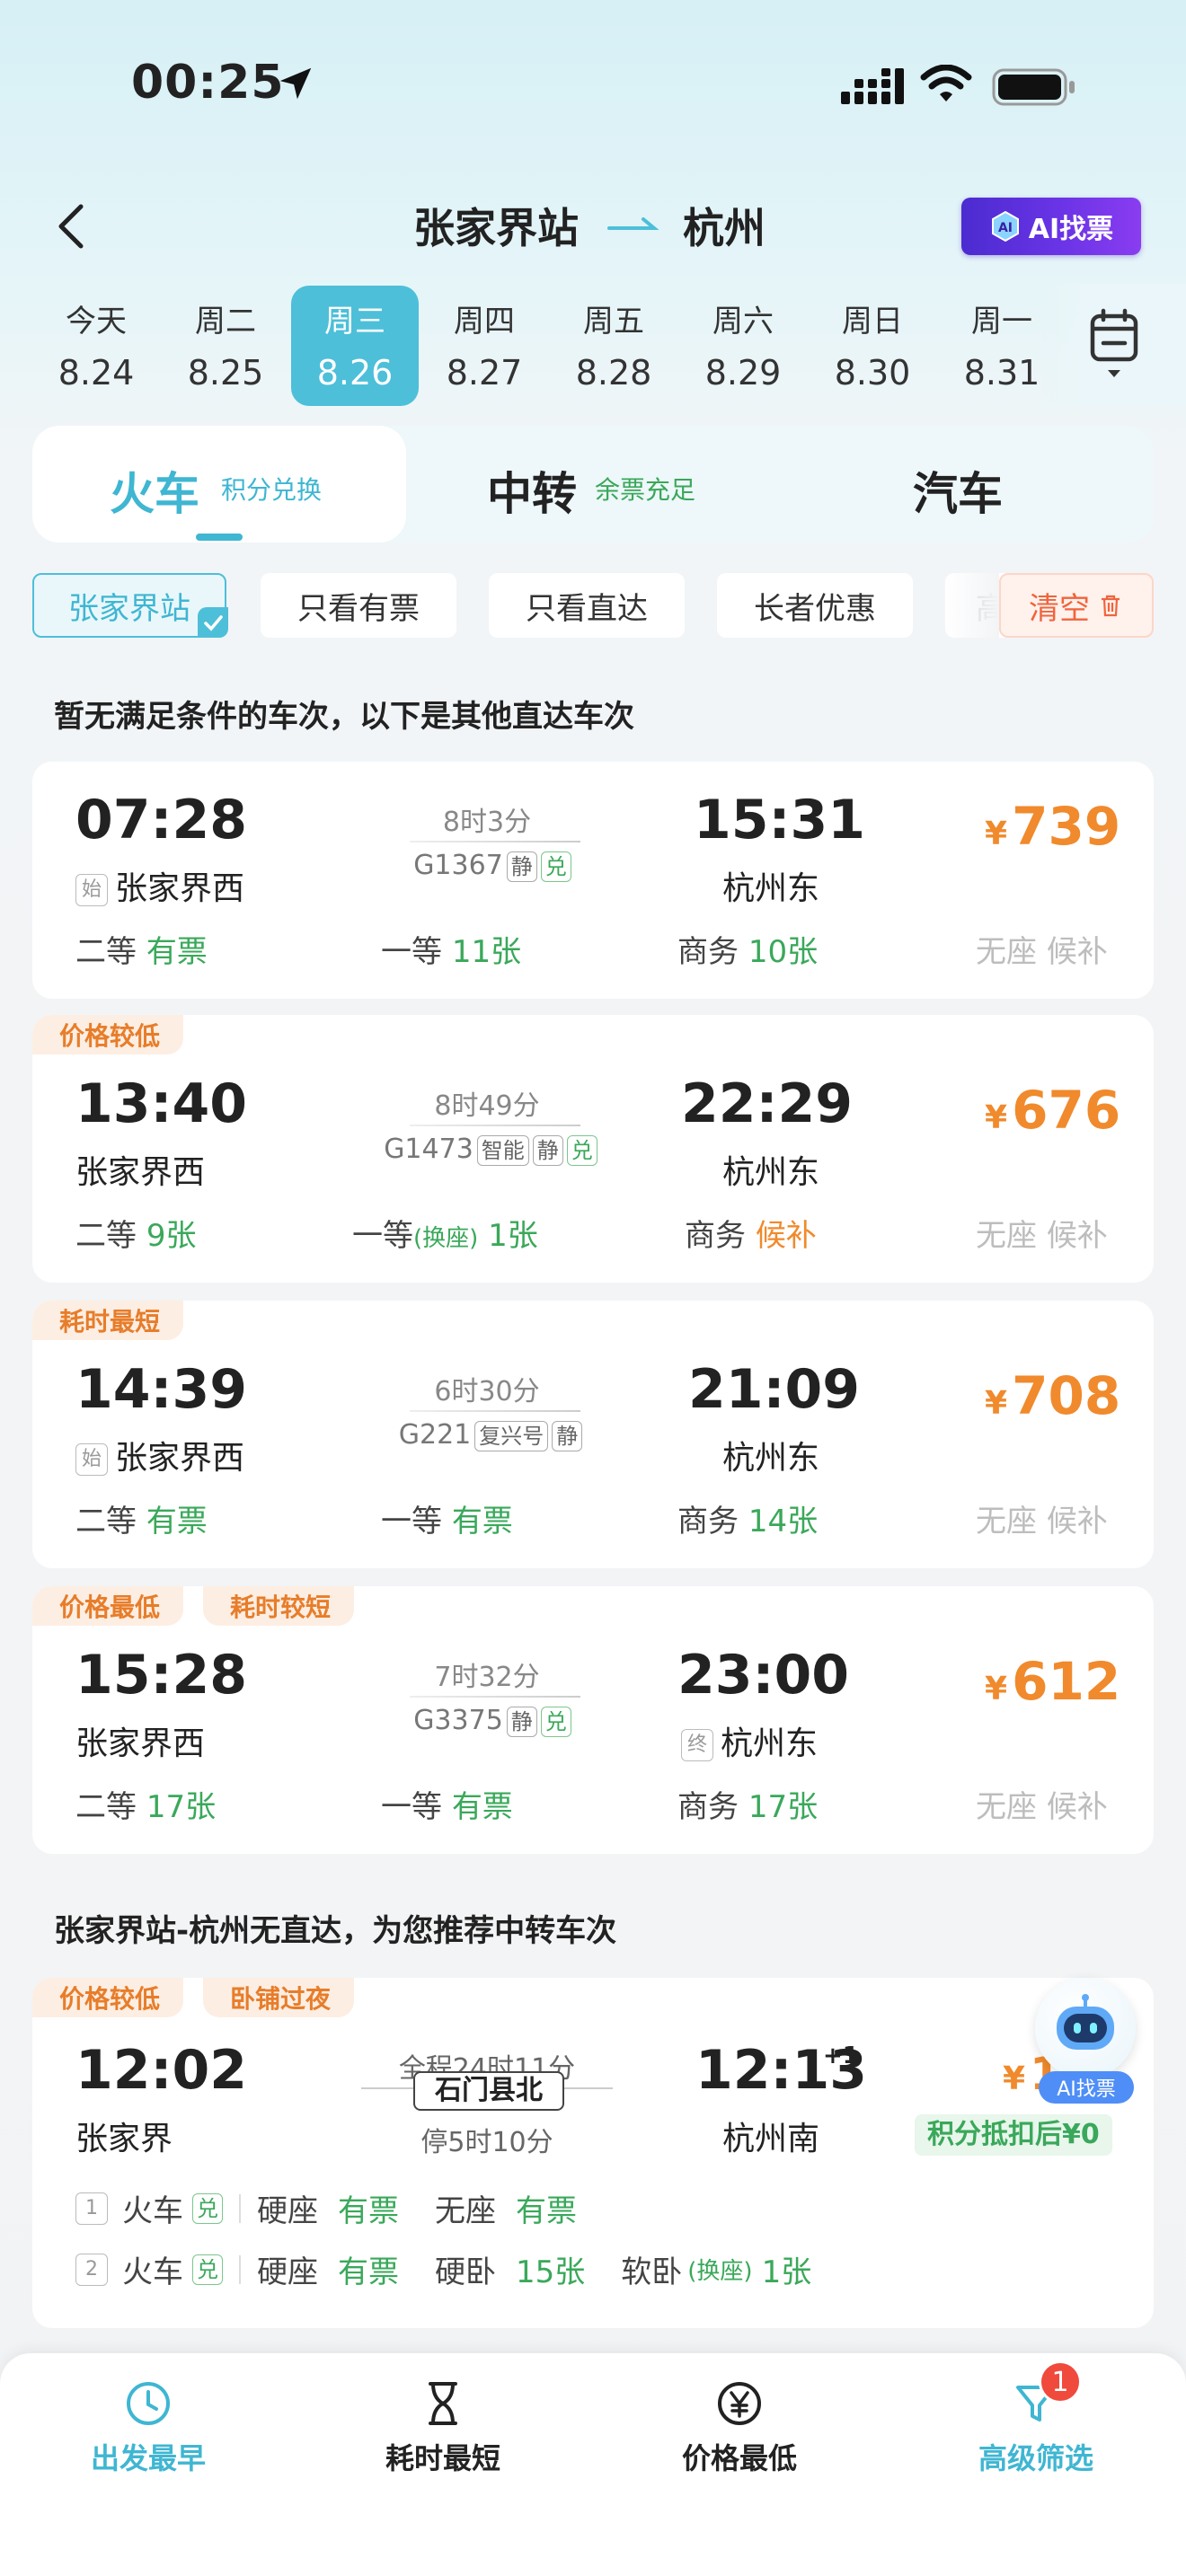 The height and width of the screenshot is (2576, 1186). What do you see at coordinates (487, 822) in the screenshot?
I see `duration: 8时3分` at bounding box center [487, 822].